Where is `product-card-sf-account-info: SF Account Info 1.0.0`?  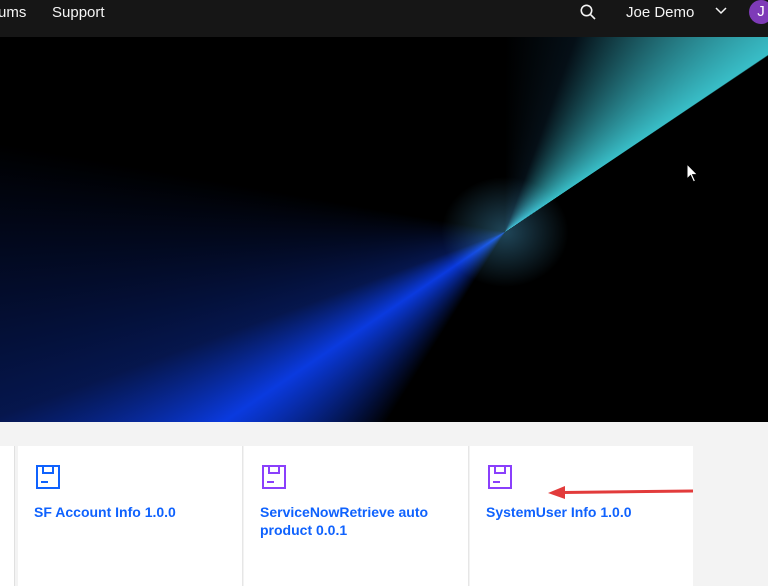
product-card-sf-account-info: SF Account Info 1.0.0 is located at coordinates (130, 516).